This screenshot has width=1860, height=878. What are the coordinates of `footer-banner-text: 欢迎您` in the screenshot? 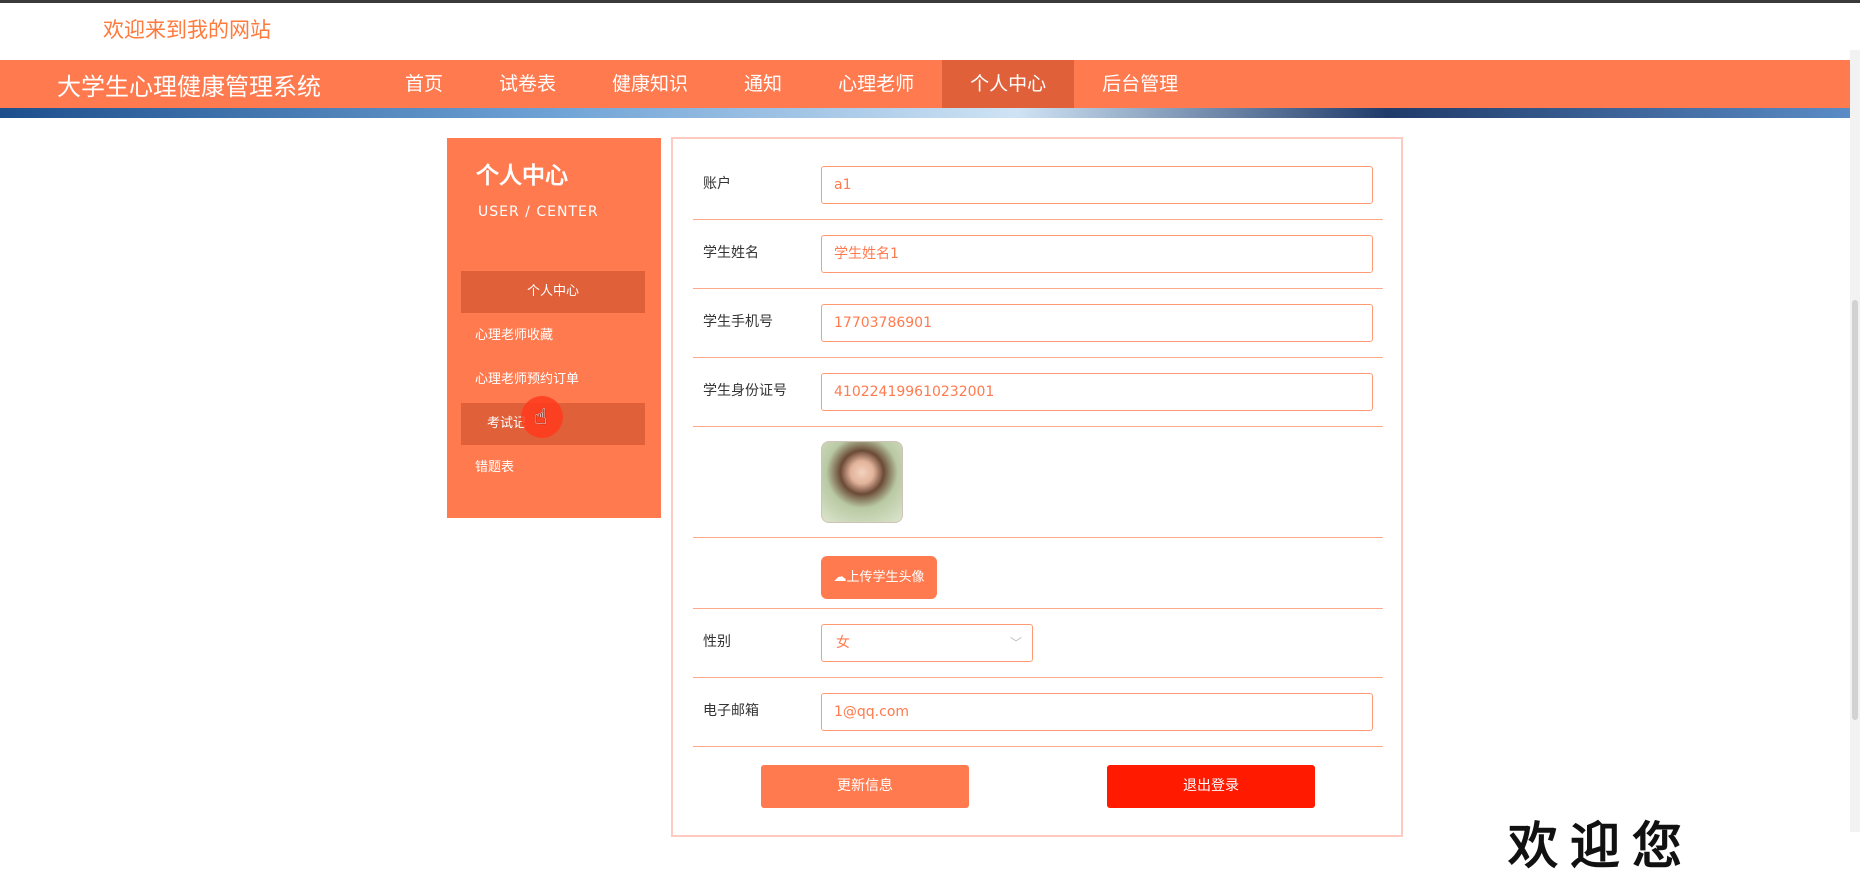 It's located at (1601, 846).